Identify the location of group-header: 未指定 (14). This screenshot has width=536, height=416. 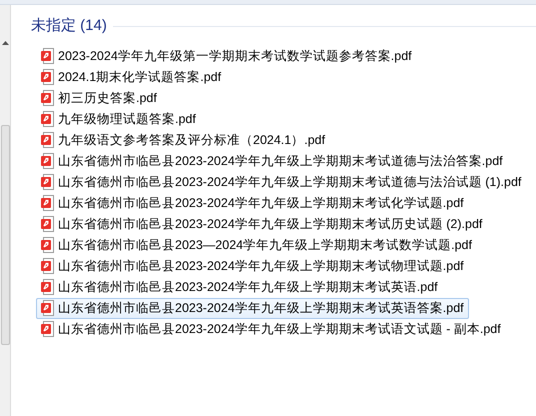
(69, 26).